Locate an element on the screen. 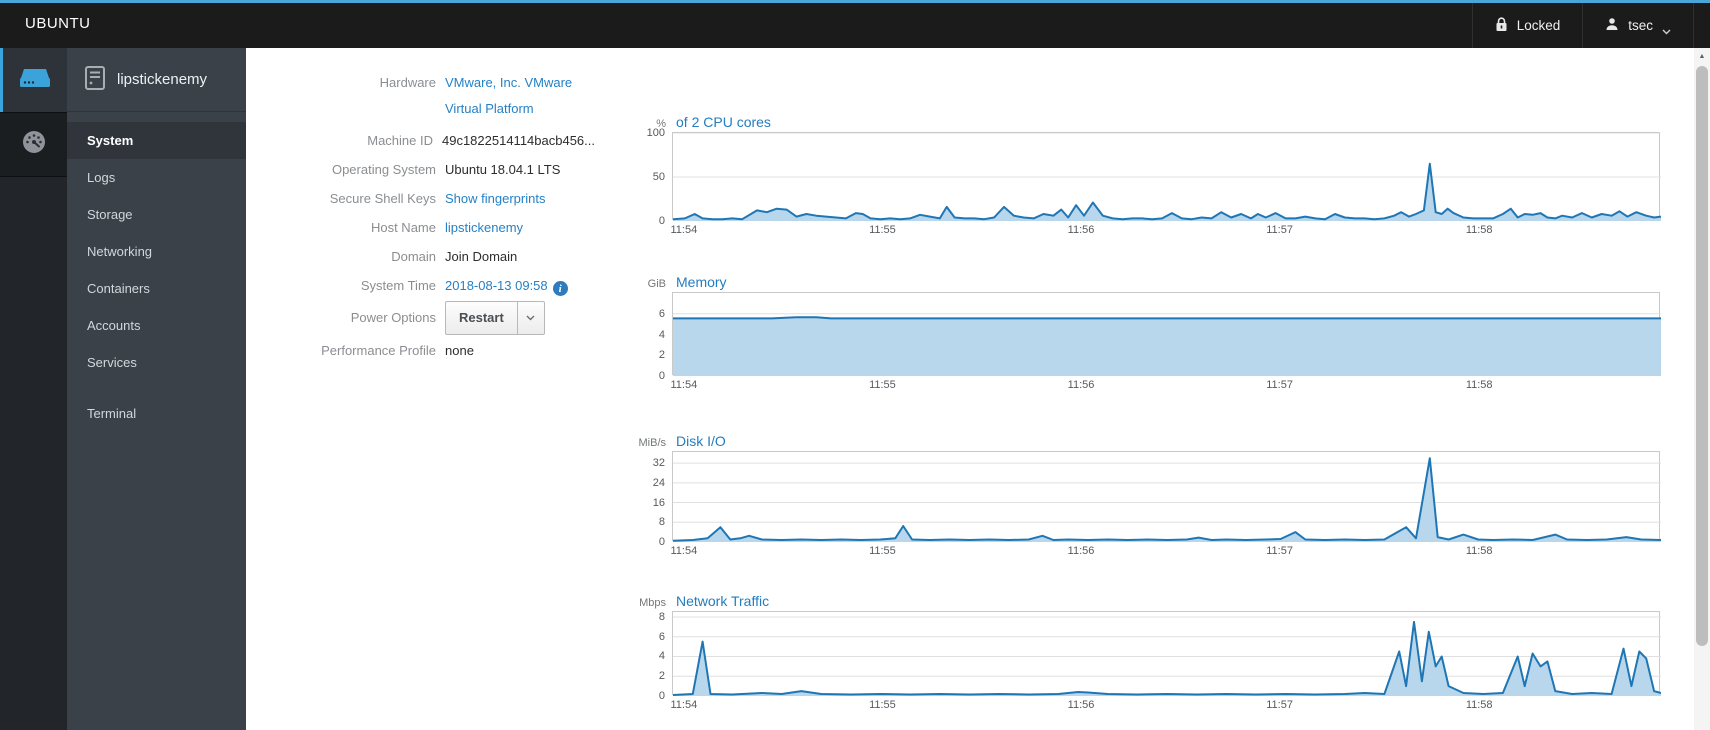  sidebar-item-terminal: Terminal is located at coordinates (156, 413).